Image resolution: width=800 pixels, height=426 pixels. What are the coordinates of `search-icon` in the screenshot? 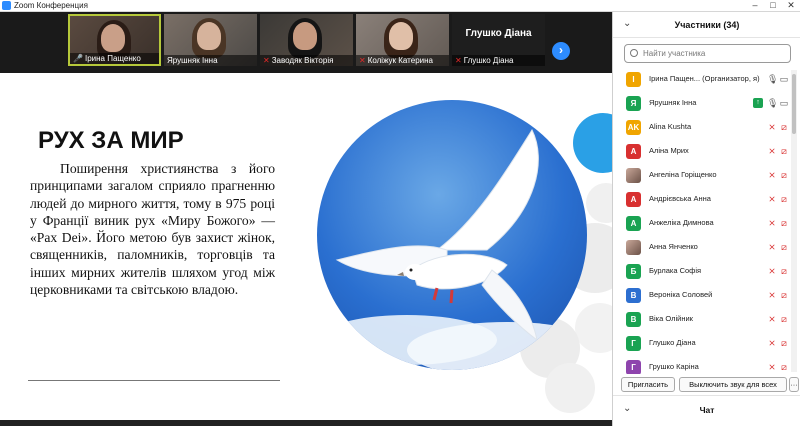 It's located at (634, 53).